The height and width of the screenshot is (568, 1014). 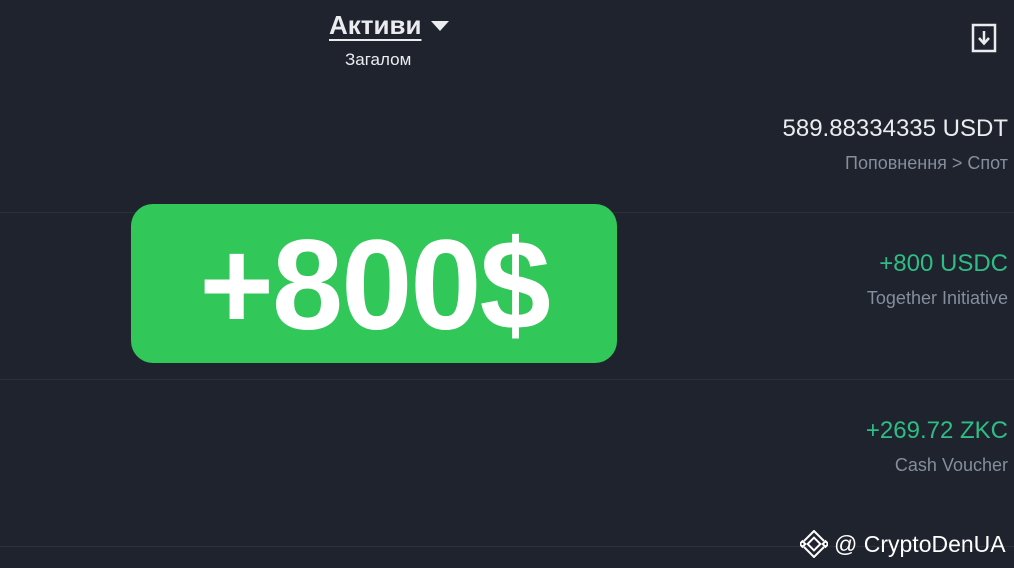 What do you see at coordinates (504, 144) in the screenshot?
I see `transaction-row: 589.88334335 USDT Поповнення > Спот` at bounding box center [504, 144].